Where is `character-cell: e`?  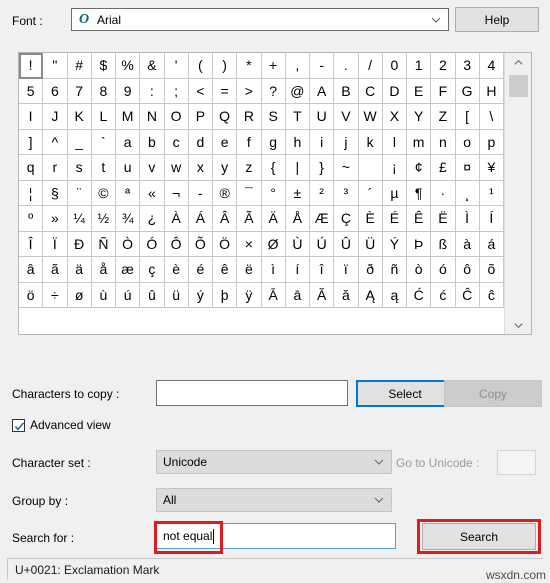 character-cell: e is located at coordinates (225, 142).